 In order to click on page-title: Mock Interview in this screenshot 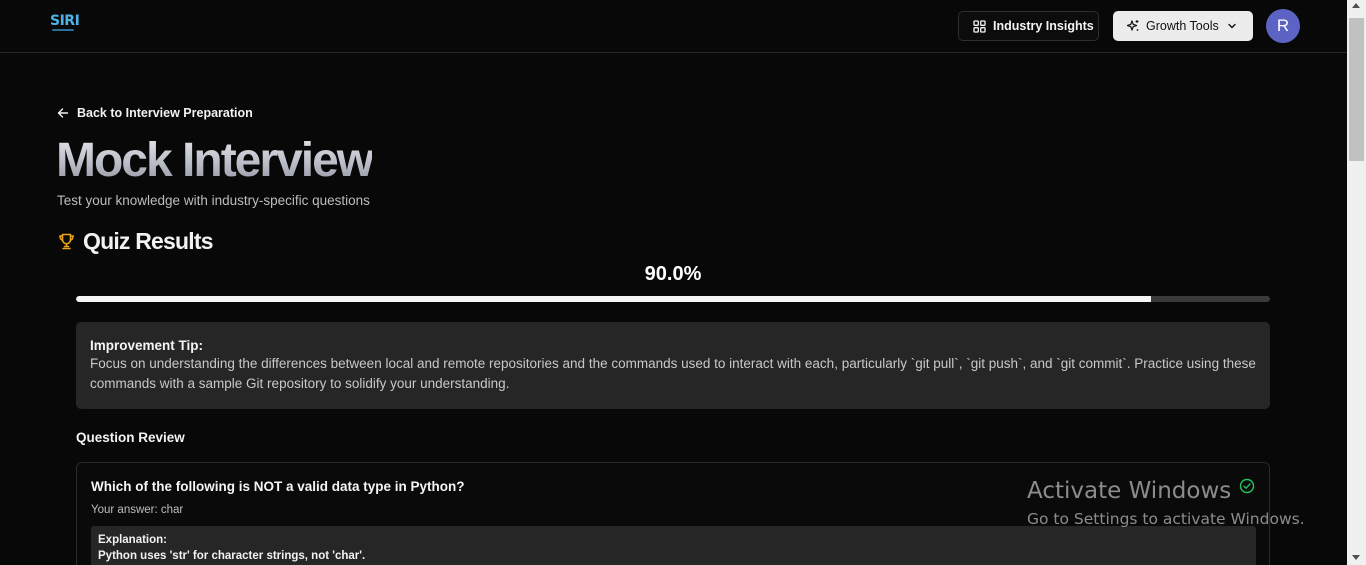, I will do `click(215, 160)`.